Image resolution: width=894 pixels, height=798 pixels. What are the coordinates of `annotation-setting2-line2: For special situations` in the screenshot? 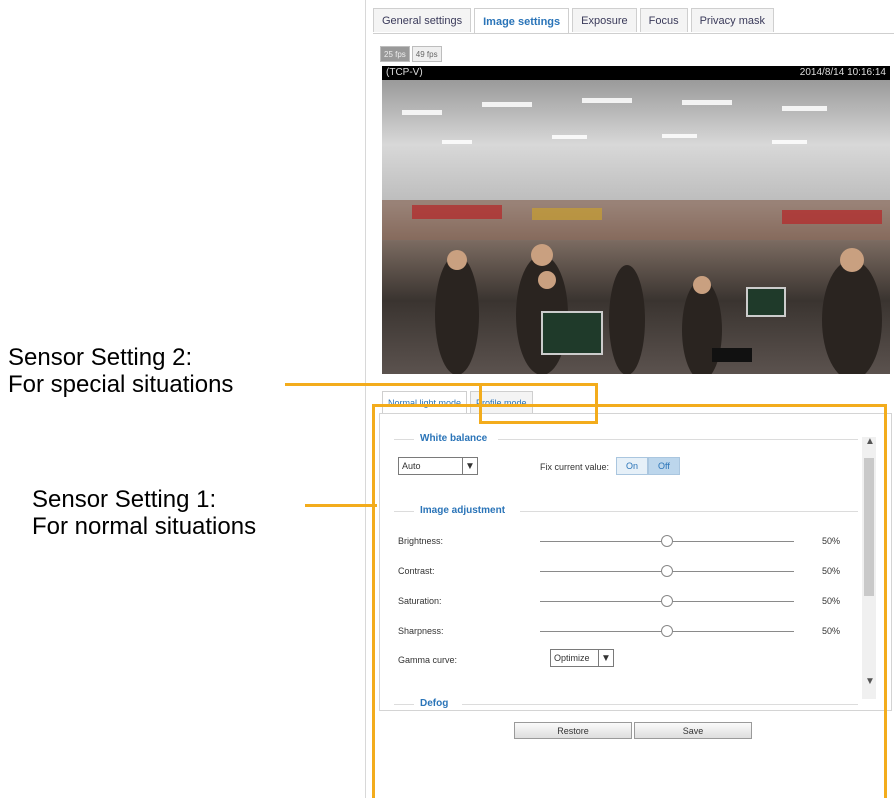 It's located at (121, 384).